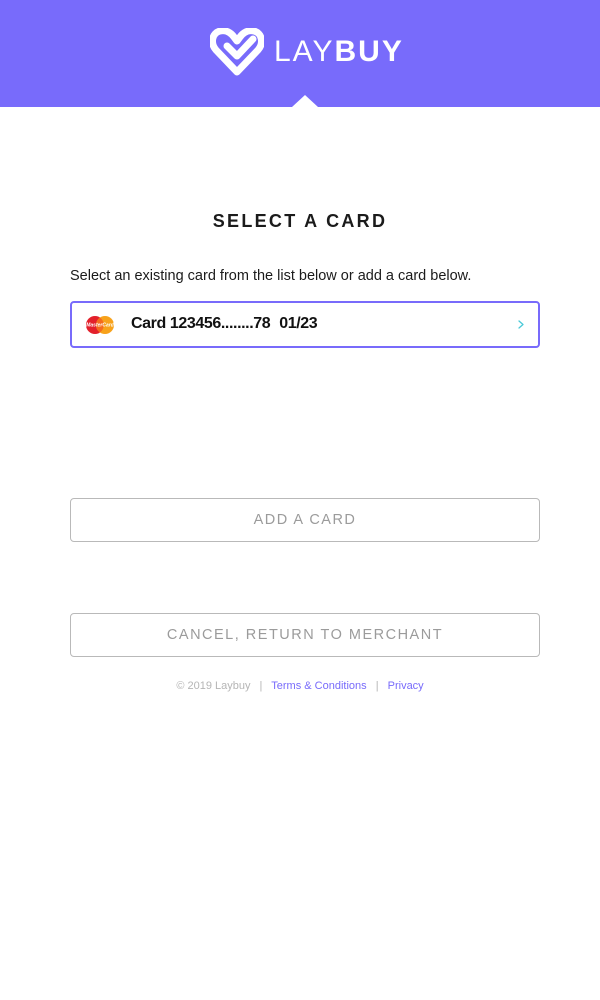 Image resolution: width=600 pixels, height=1000 pixels. I want to click on brand-name-light: LAY, so click(304, 51).